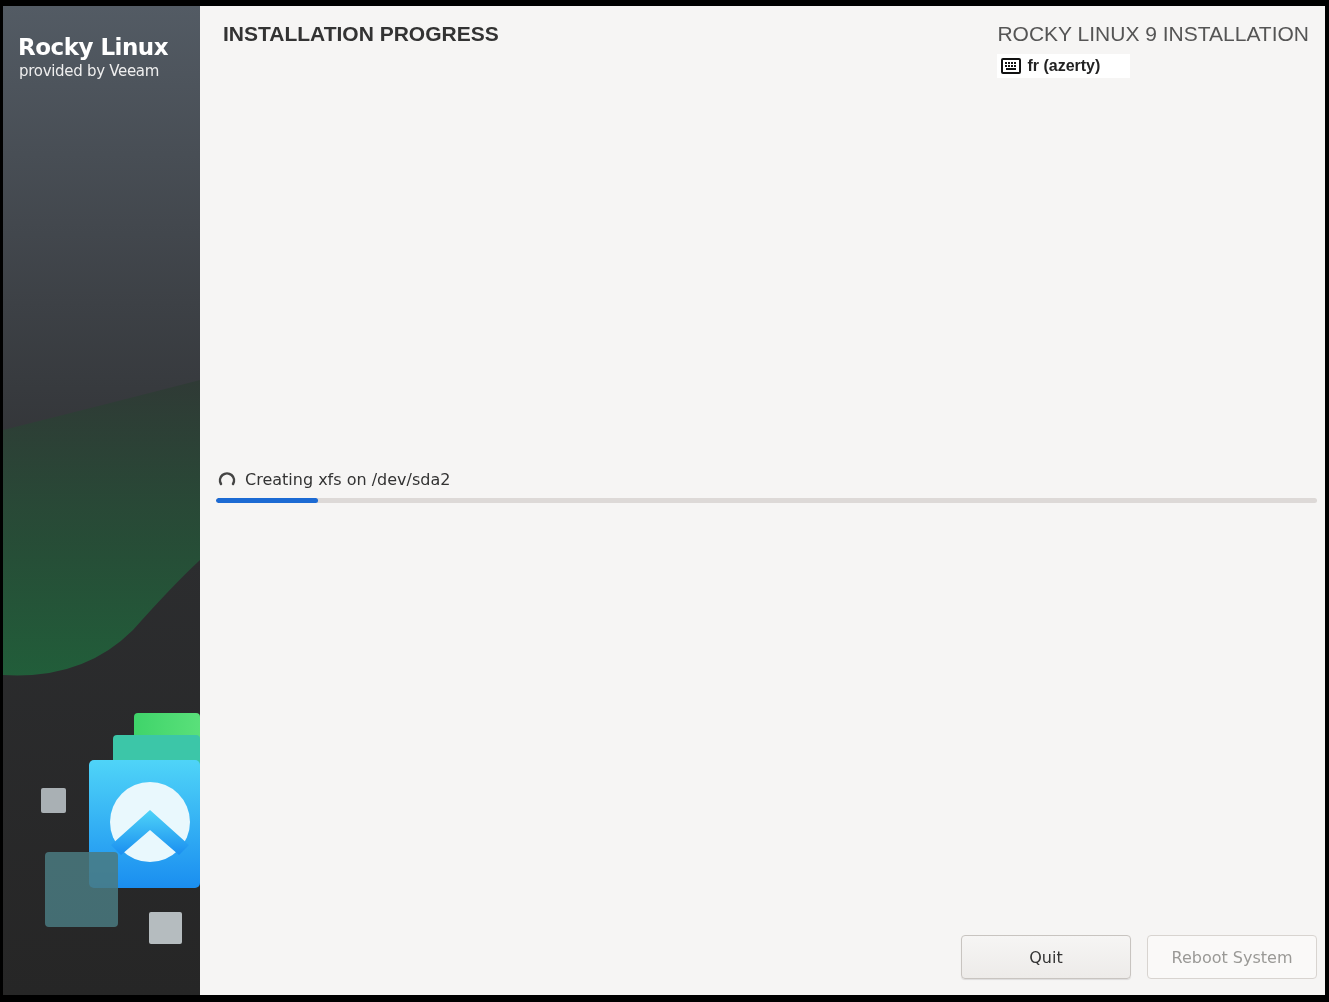  Describe the element at coordinates (360, 34) in the screenshot. I see `page-title: INSTALLATION PROGRESS` at that location.